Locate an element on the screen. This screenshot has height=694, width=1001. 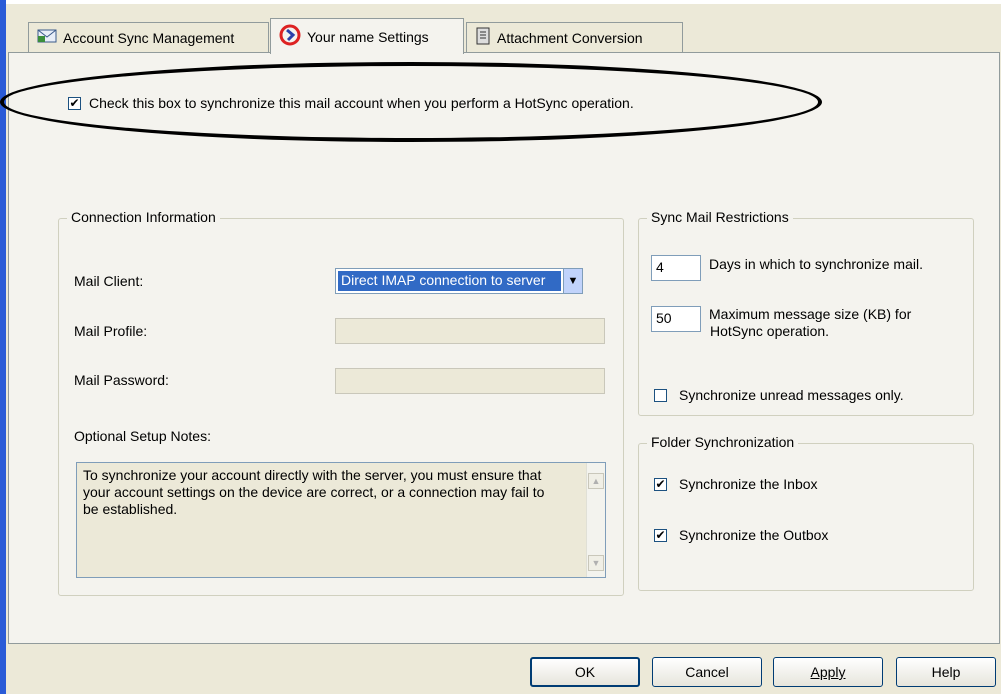
unread-only-checkbox is located at coordinates (660, 395).